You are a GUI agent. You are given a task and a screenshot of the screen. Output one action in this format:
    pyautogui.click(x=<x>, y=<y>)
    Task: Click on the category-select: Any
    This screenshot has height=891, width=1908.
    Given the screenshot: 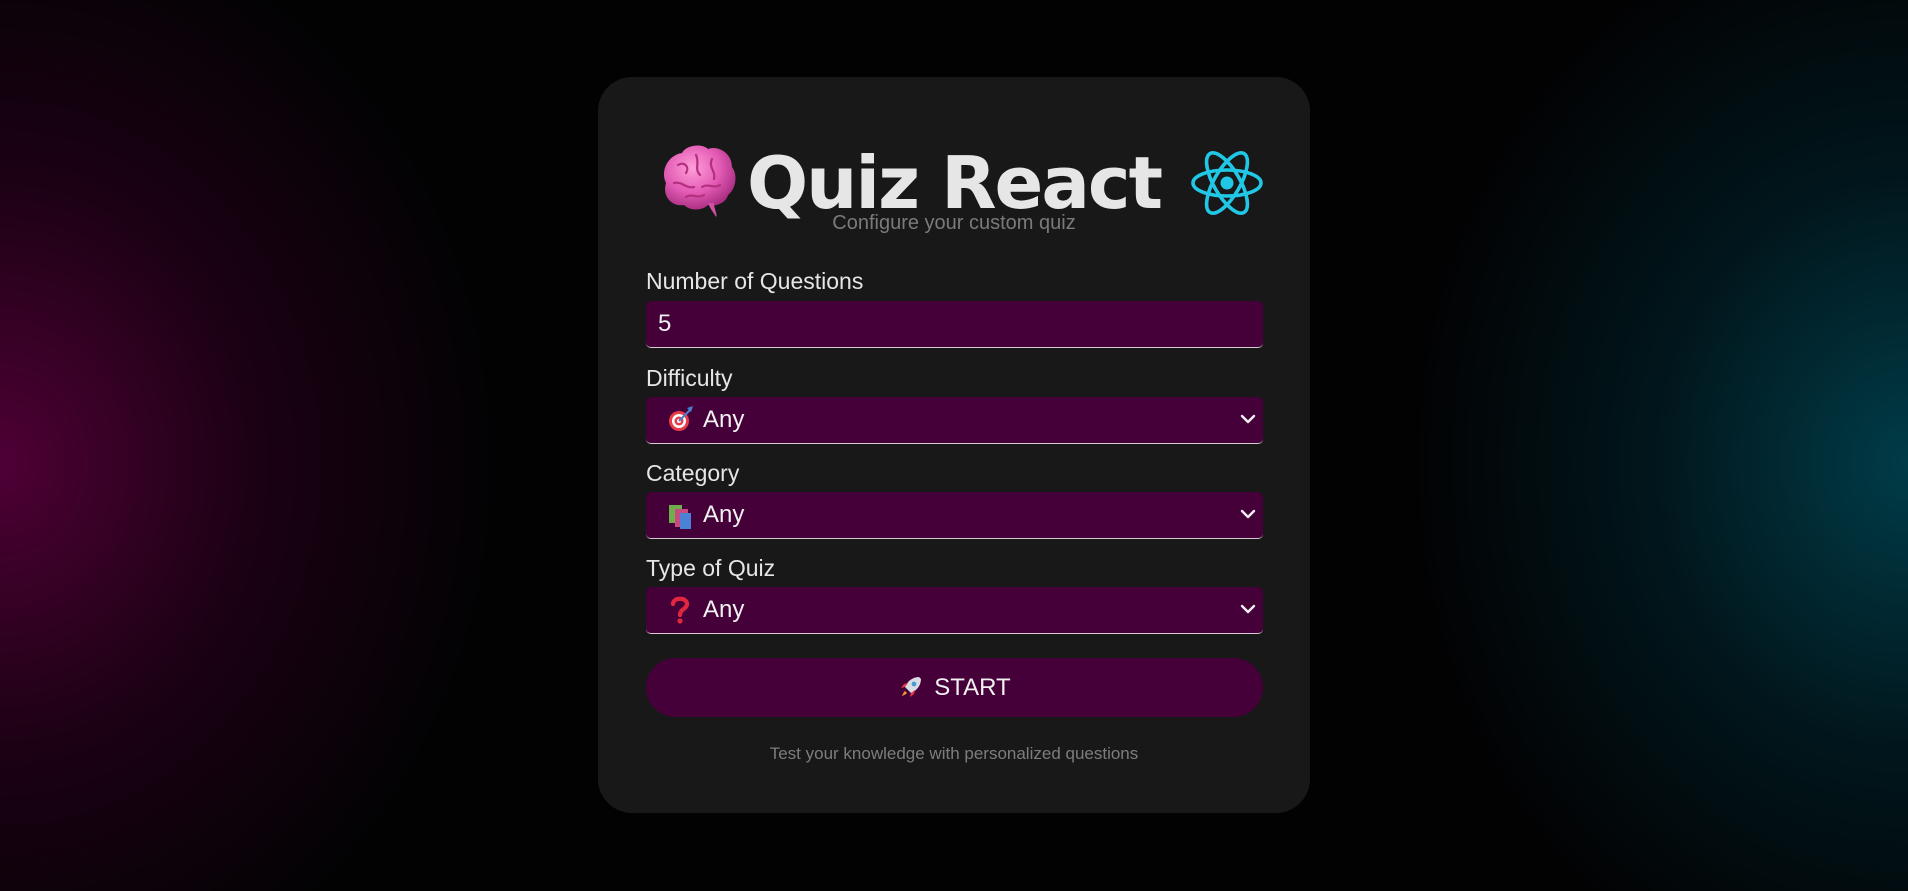 What is the action you would take?
    pyautogui.click(x=954, y=515)
    